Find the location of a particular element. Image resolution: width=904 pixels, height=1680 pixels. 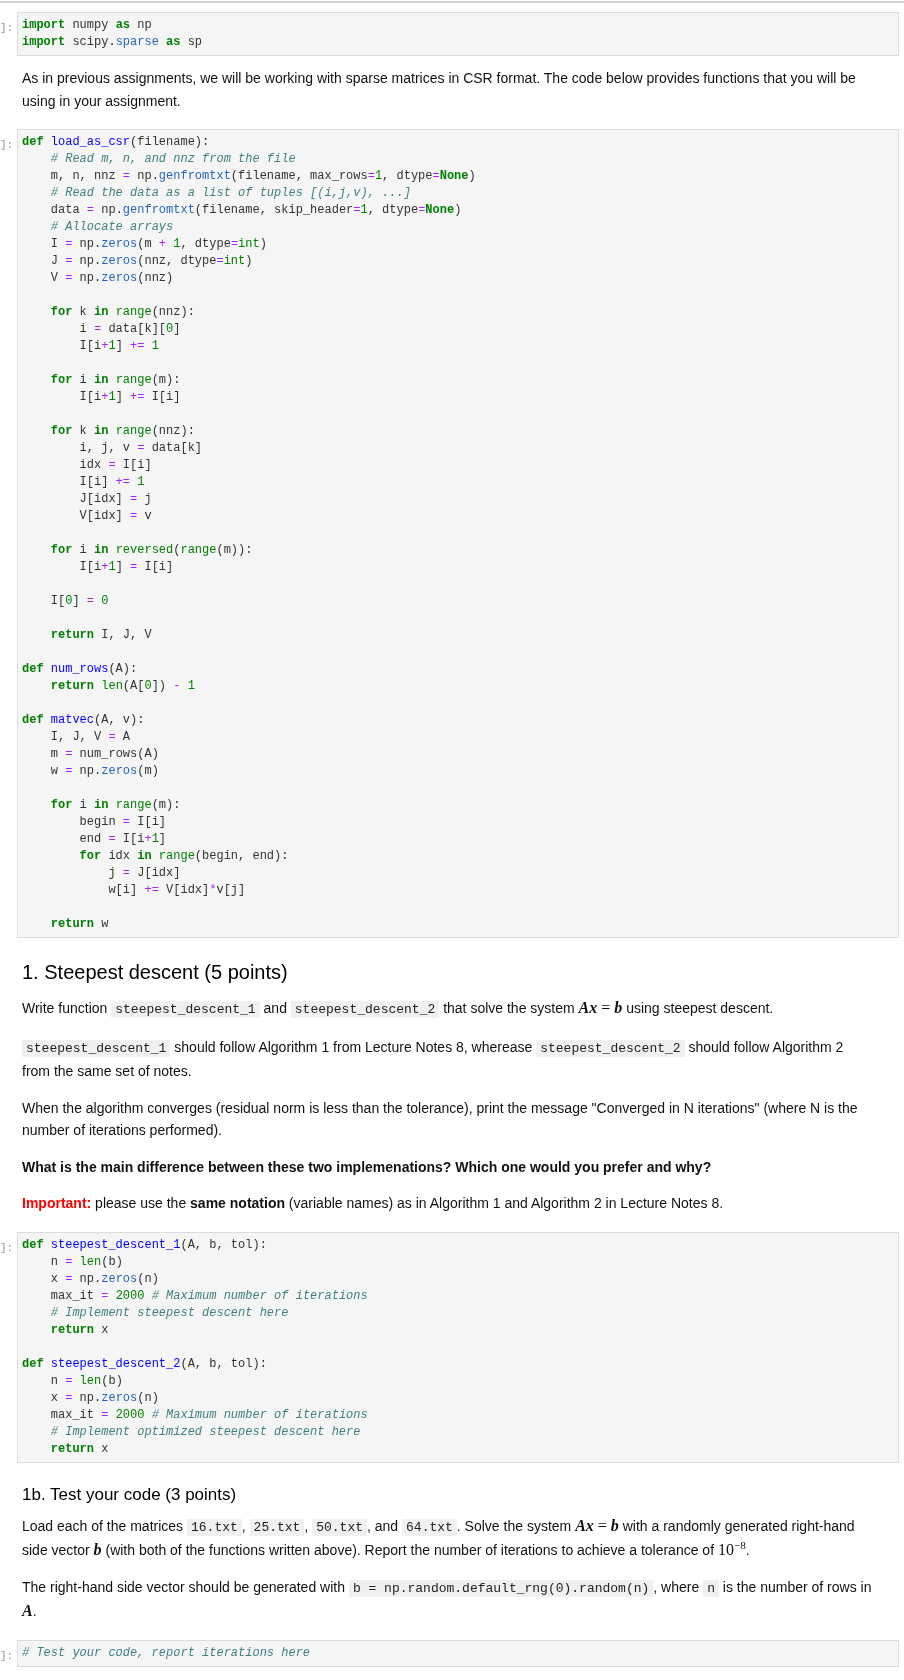

code-line: end = I[i+1] is located at coordinates (123, 839).